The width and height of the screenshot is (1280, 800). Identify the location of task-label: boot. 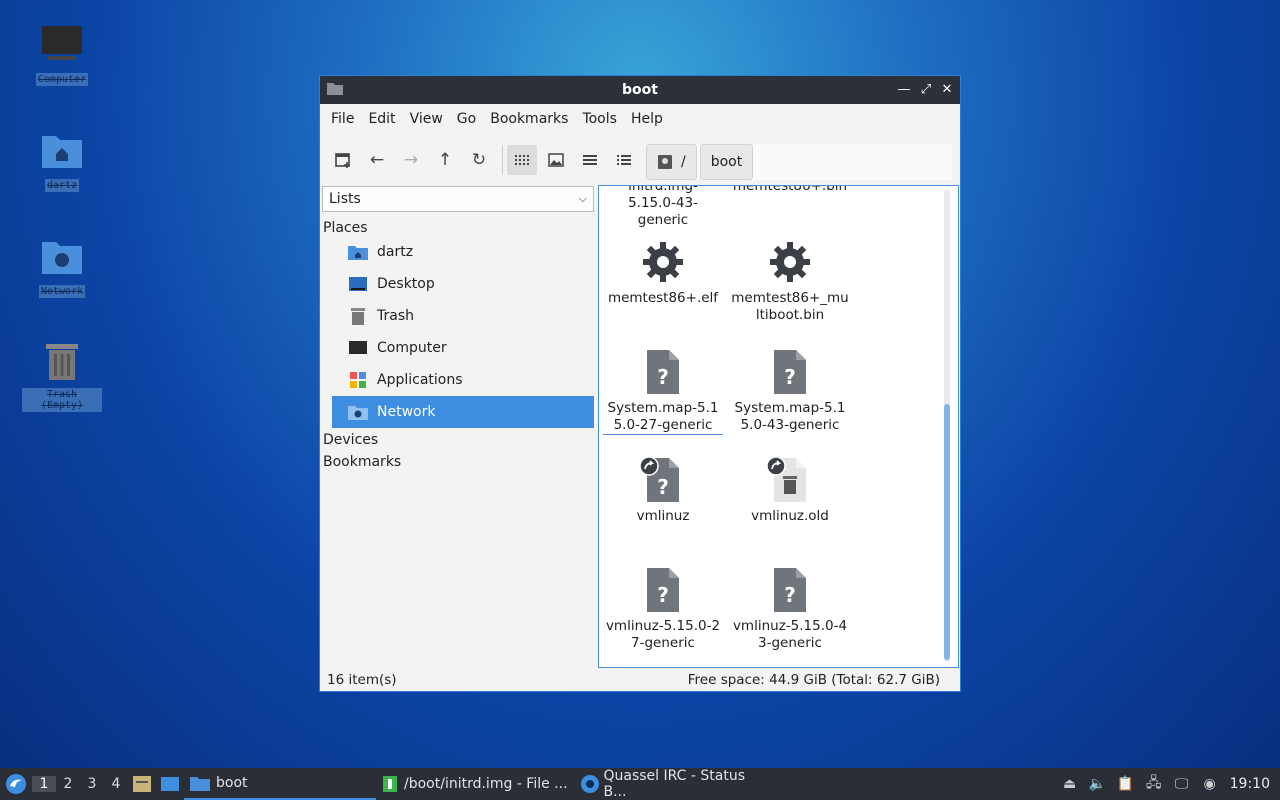
(232, 783).